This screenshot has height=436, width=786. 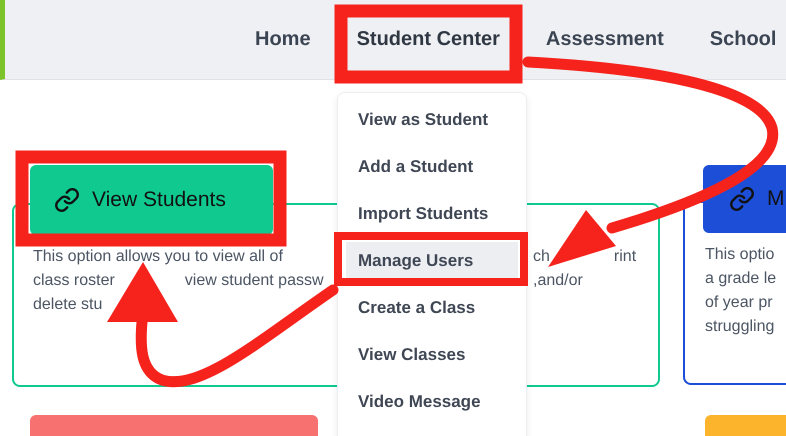 I want to click on card-text: rint, so click(x=625, y=257).